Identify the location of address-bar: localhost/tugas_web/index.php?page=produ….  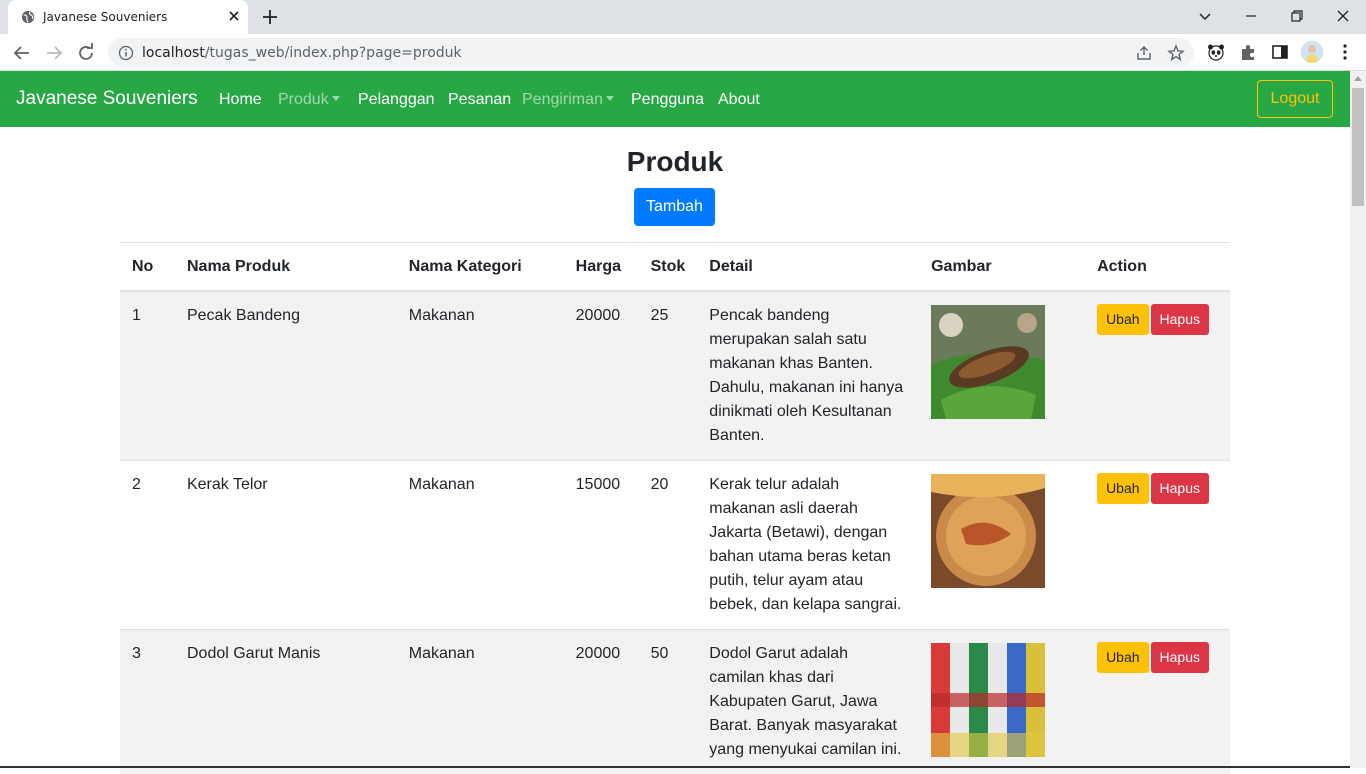
(651, 52).